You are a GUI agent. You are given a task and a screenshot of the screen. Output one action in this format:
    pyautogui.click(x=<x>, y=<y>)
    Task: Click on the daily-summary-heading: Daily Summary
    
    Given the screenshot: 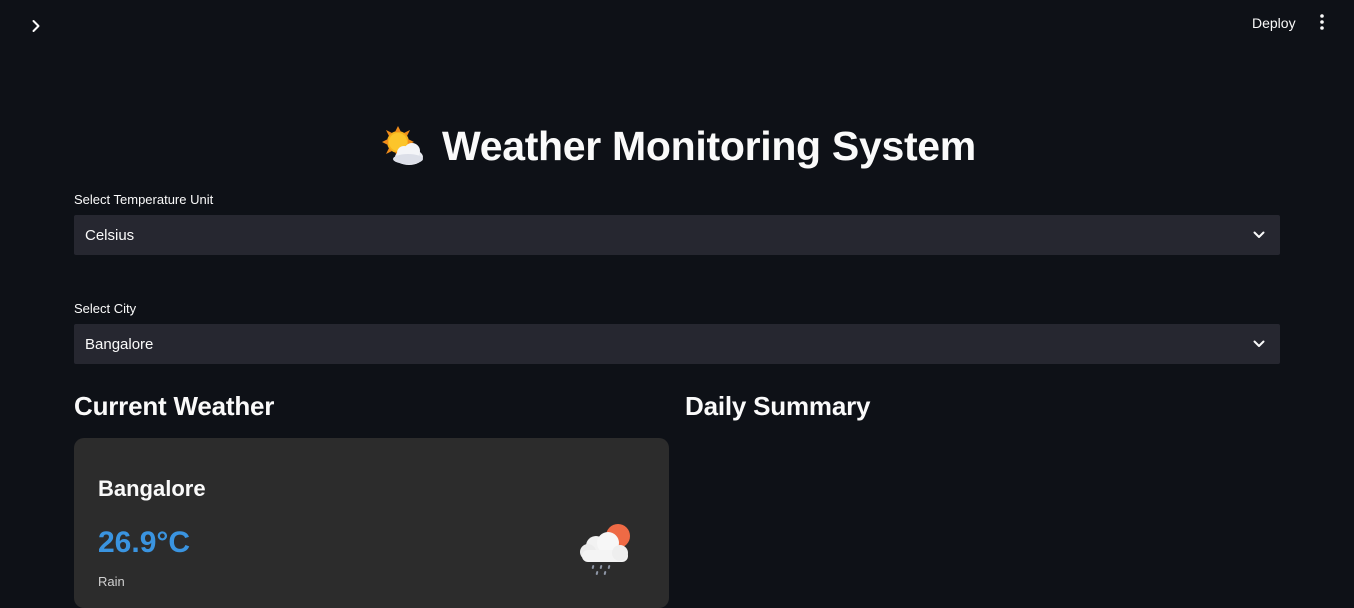 What is the action you would take?
    pyautogui.click(x=778, y=406)
    